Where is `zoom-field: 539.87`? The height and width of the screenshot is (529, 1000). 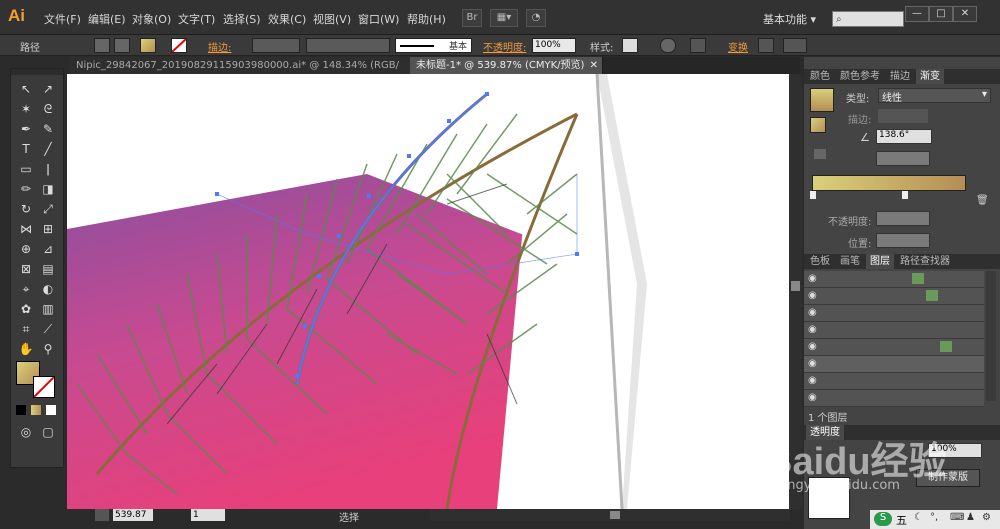 zoom-field: 539.87 is located at coordinates (133, 515).